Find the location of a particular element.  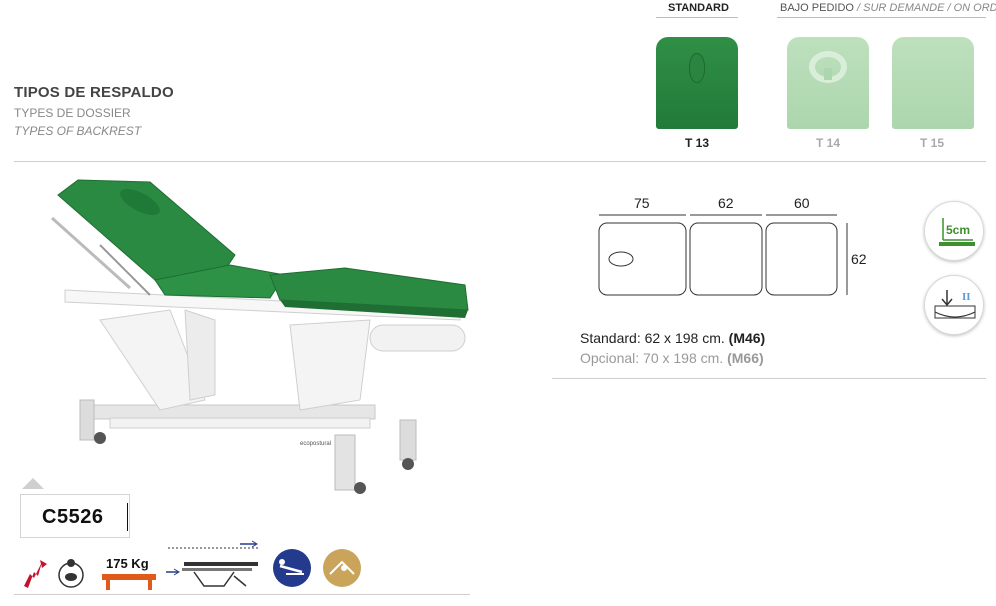

on-order-group-divider is located at coordinates (881, 17).